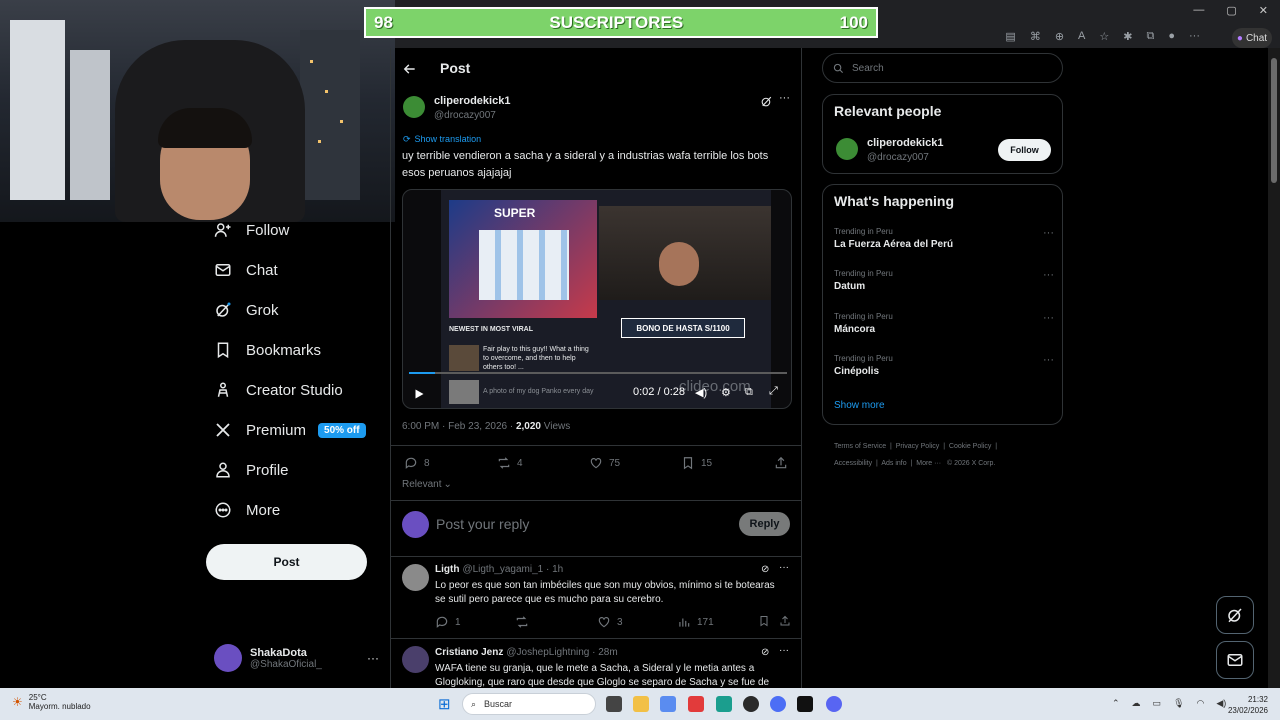 The width and height of the screenshot is (1280, 720). Describe the element at coordinates (942, 68) in the screenshot. I see `search-input: Search` at that location.